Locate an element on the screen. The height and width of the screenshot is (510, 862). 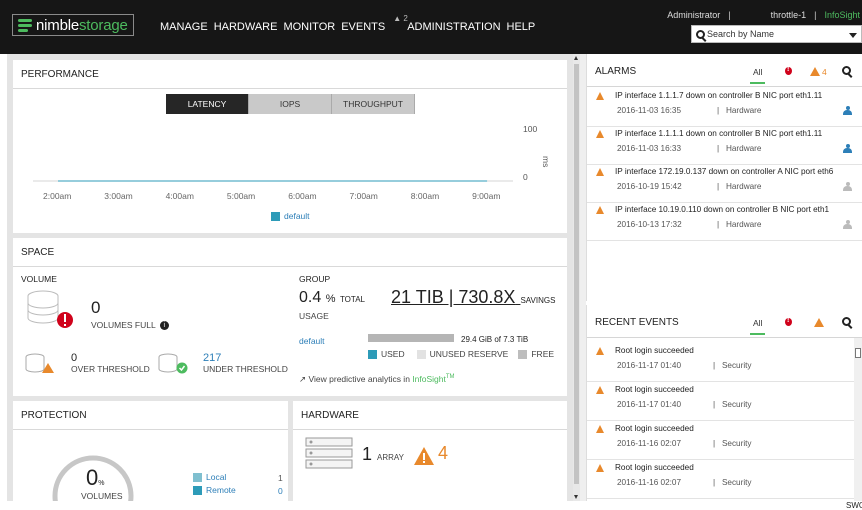
chart-legend: default is located at coordinates (290, 216).